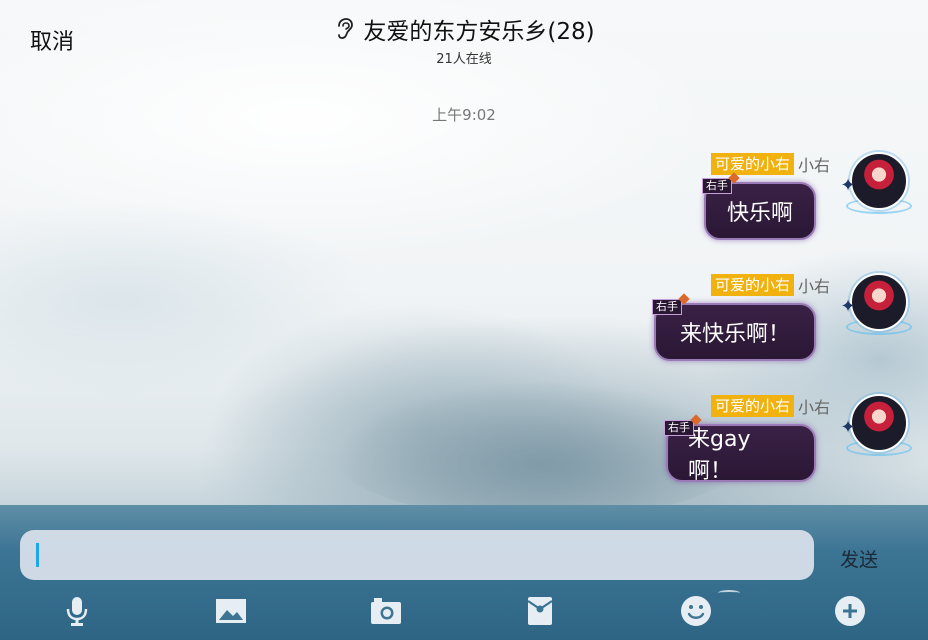  I want to click on message-bubble: 右手 来快乐啊！, so click(734, 330).